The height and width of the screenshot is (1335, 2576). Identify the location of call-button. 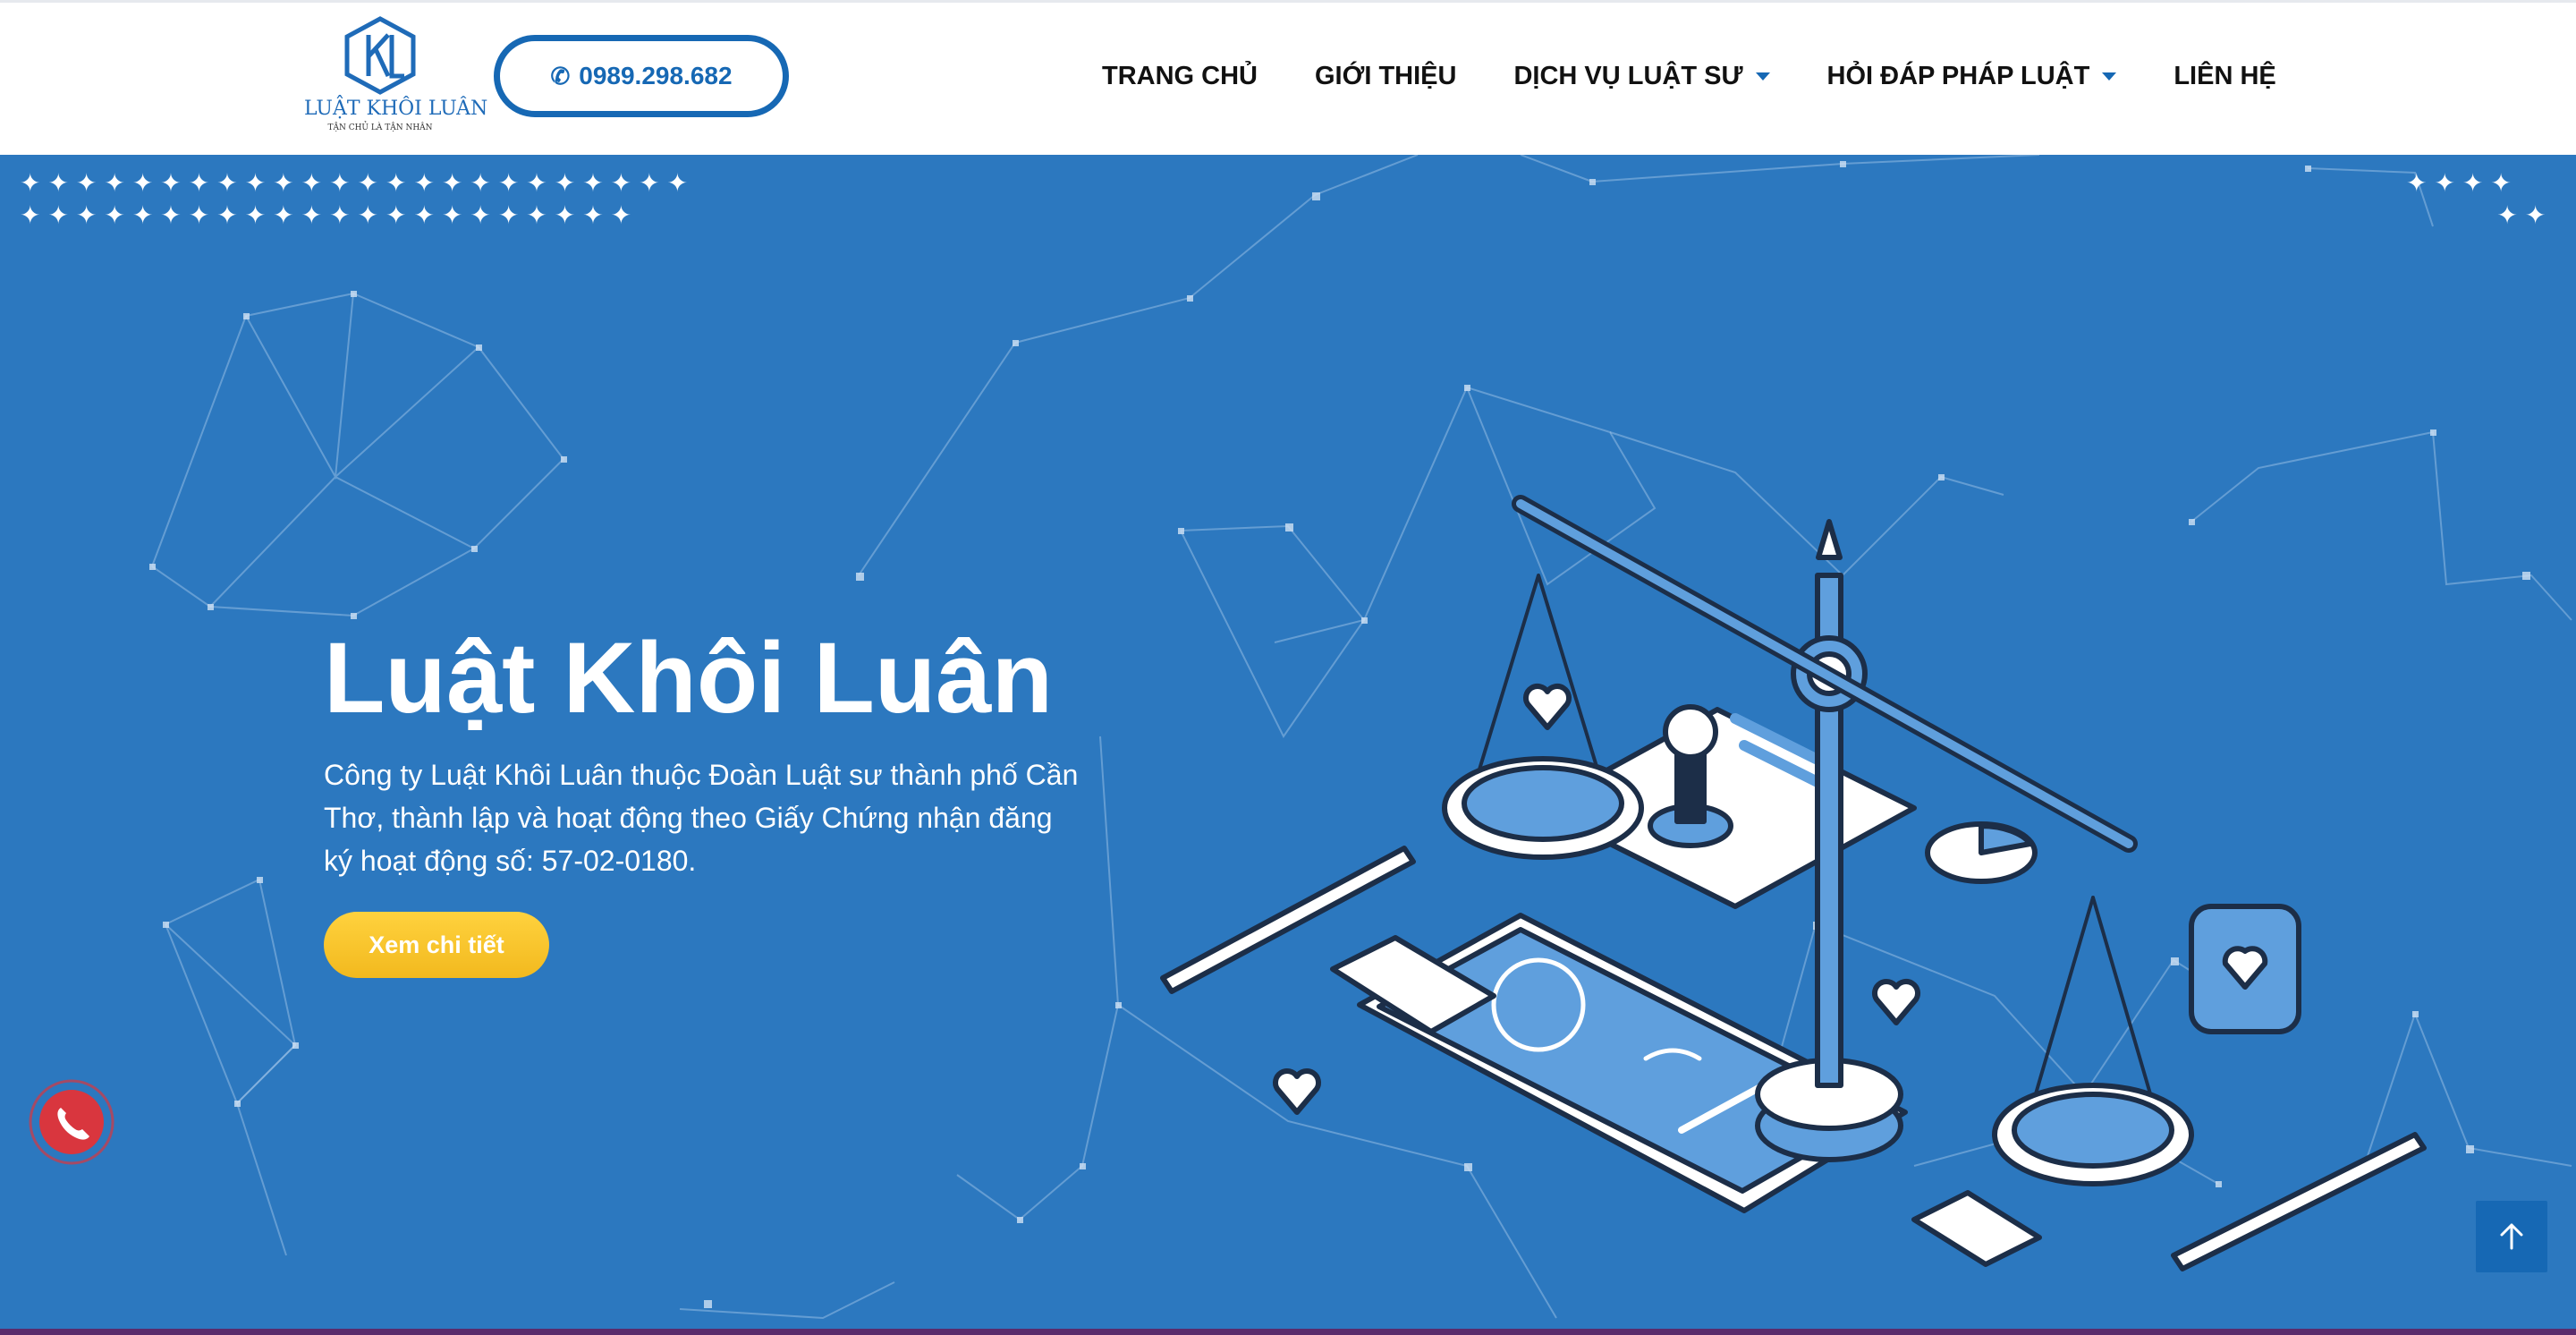
(71, 1122).